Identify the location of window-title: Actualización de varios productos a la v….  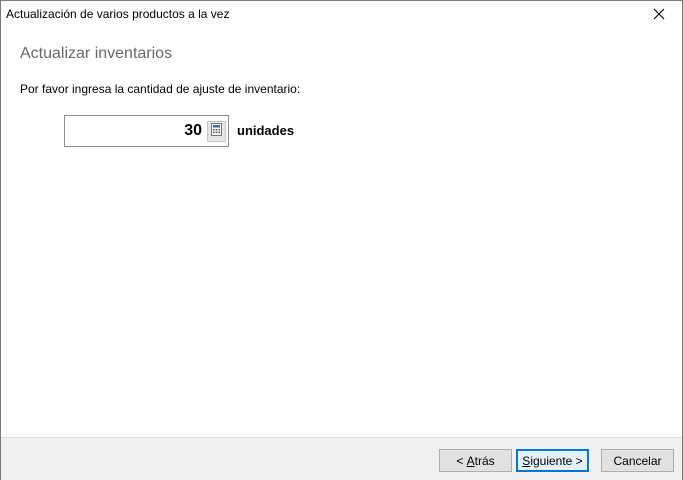
(118, 14).